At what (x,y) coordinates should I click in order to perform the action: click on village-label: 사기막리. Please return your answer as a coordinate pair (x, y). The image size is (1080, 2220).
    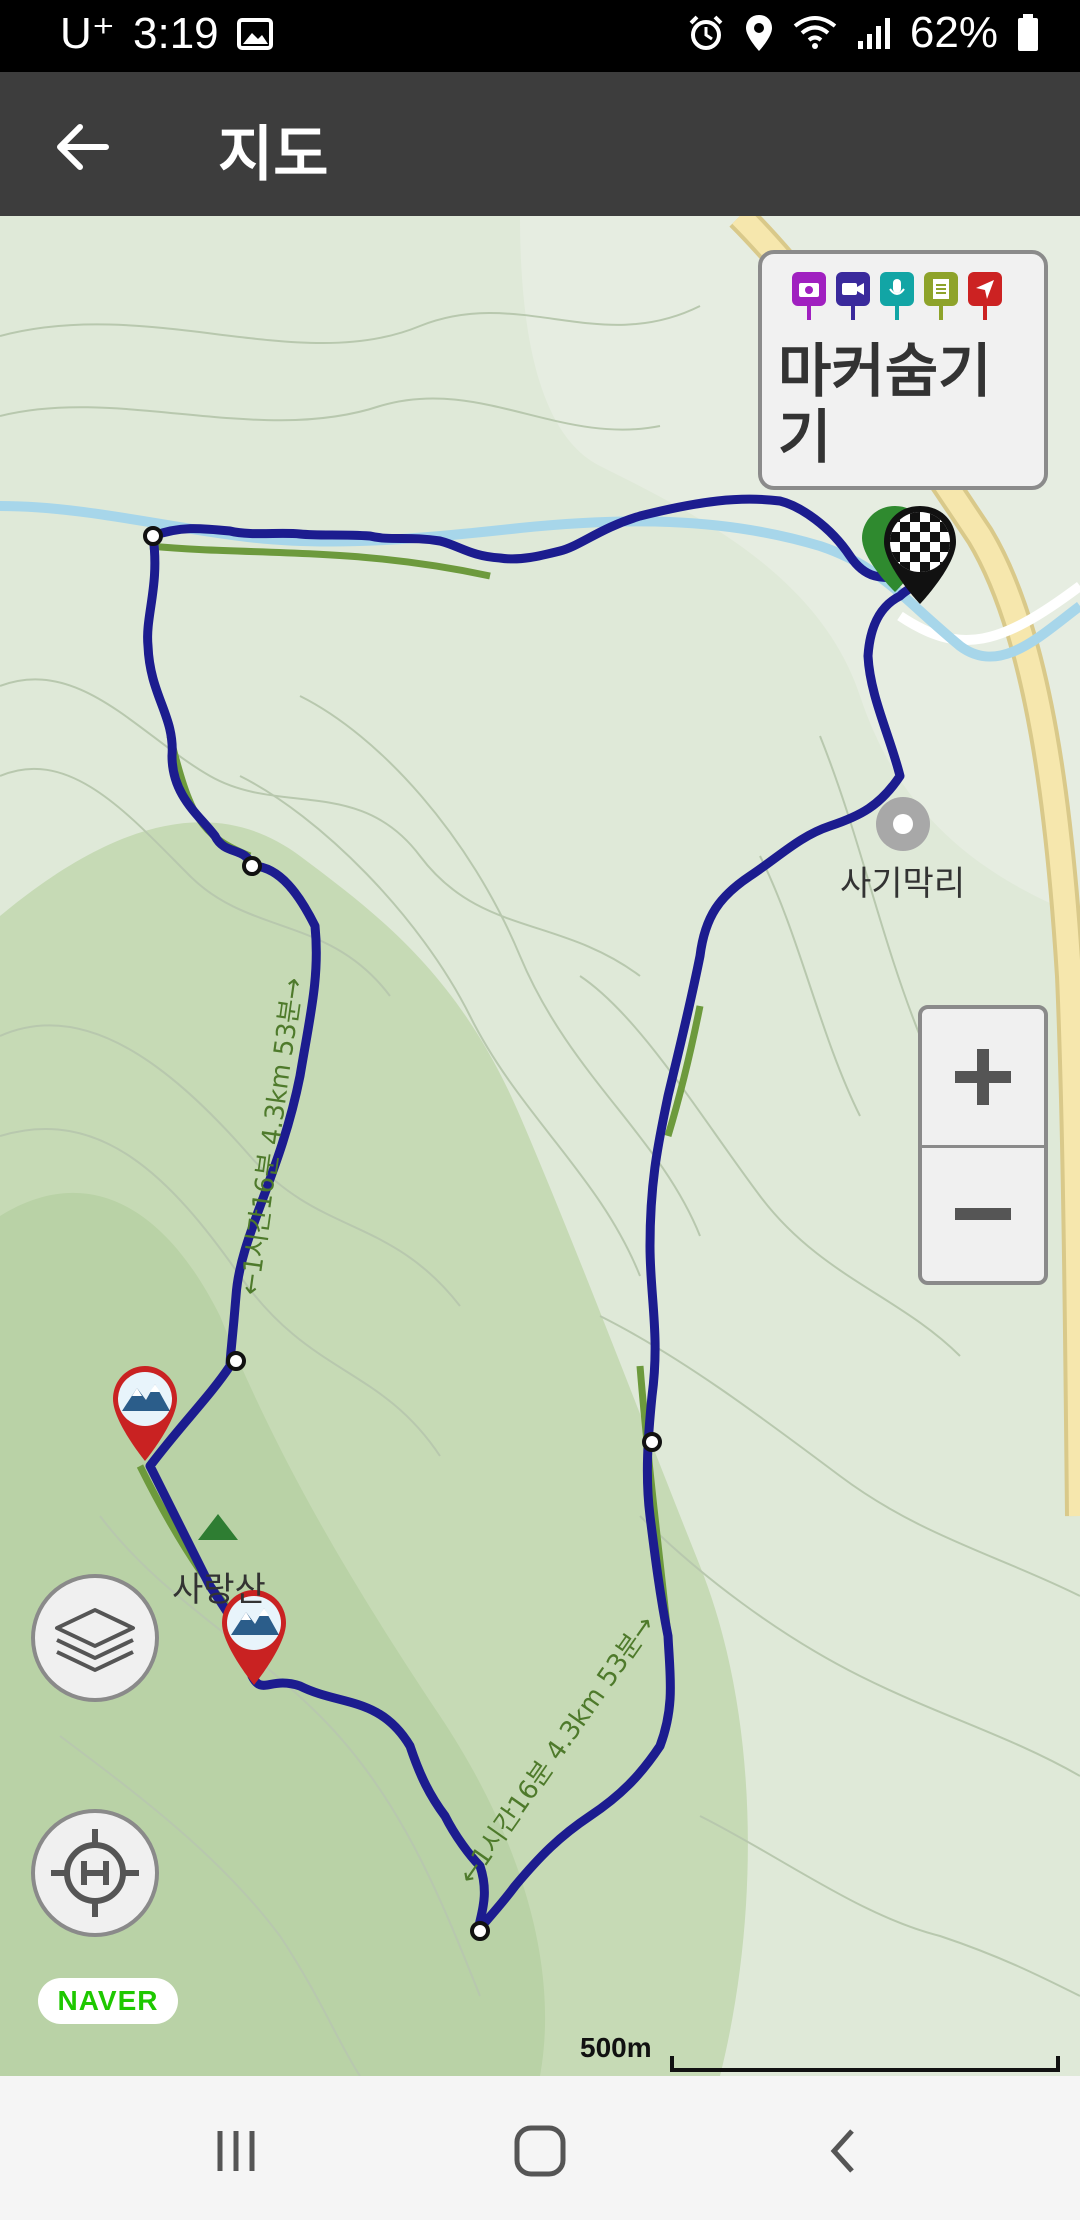
    Looking at the image, I should click on (903, 884).